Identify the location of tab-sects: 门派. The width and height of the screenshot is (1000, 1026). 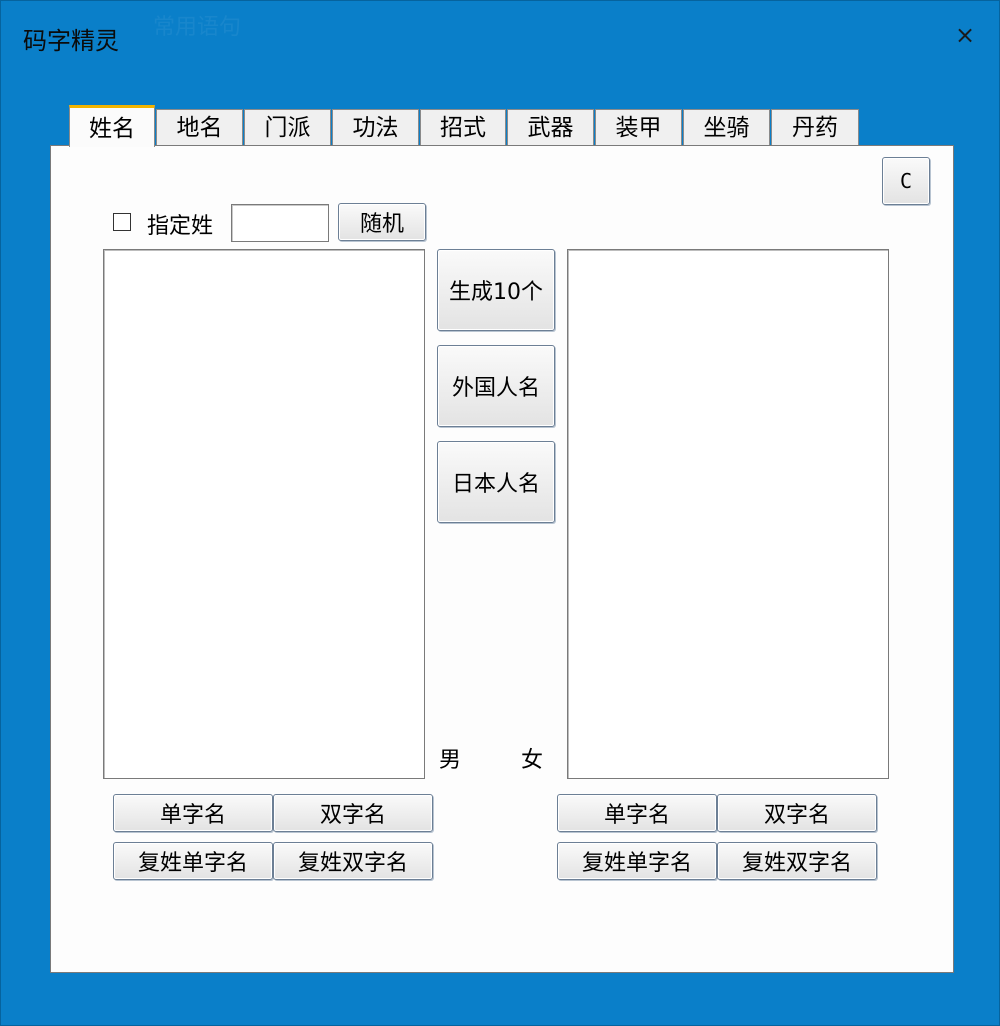
(287, 127).